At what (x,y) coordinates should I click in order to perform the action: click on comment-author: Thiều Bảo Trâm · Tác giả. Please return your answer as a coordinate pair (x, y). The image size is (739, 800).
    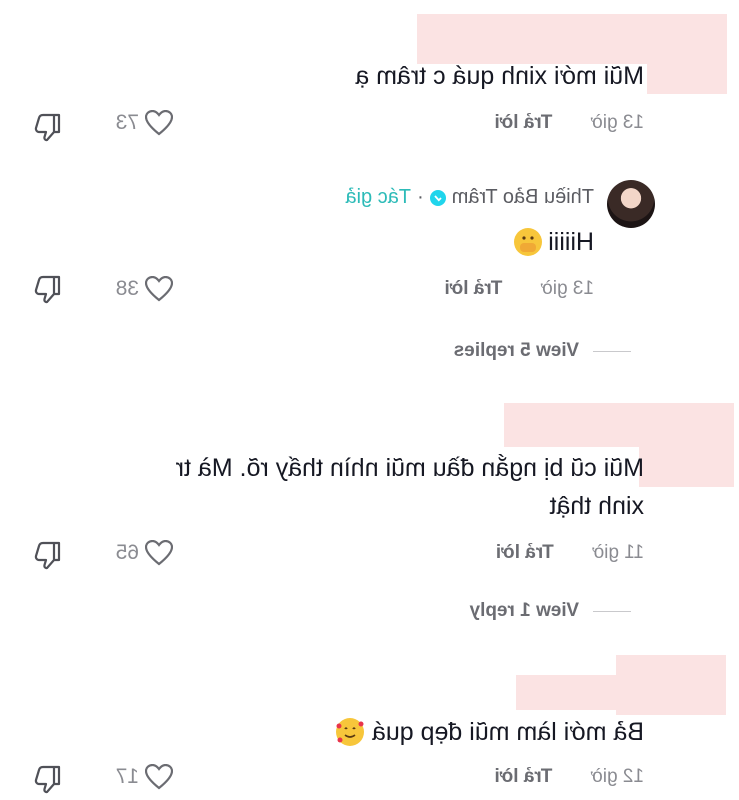
    Looking at the image, I should click on (469, 197).